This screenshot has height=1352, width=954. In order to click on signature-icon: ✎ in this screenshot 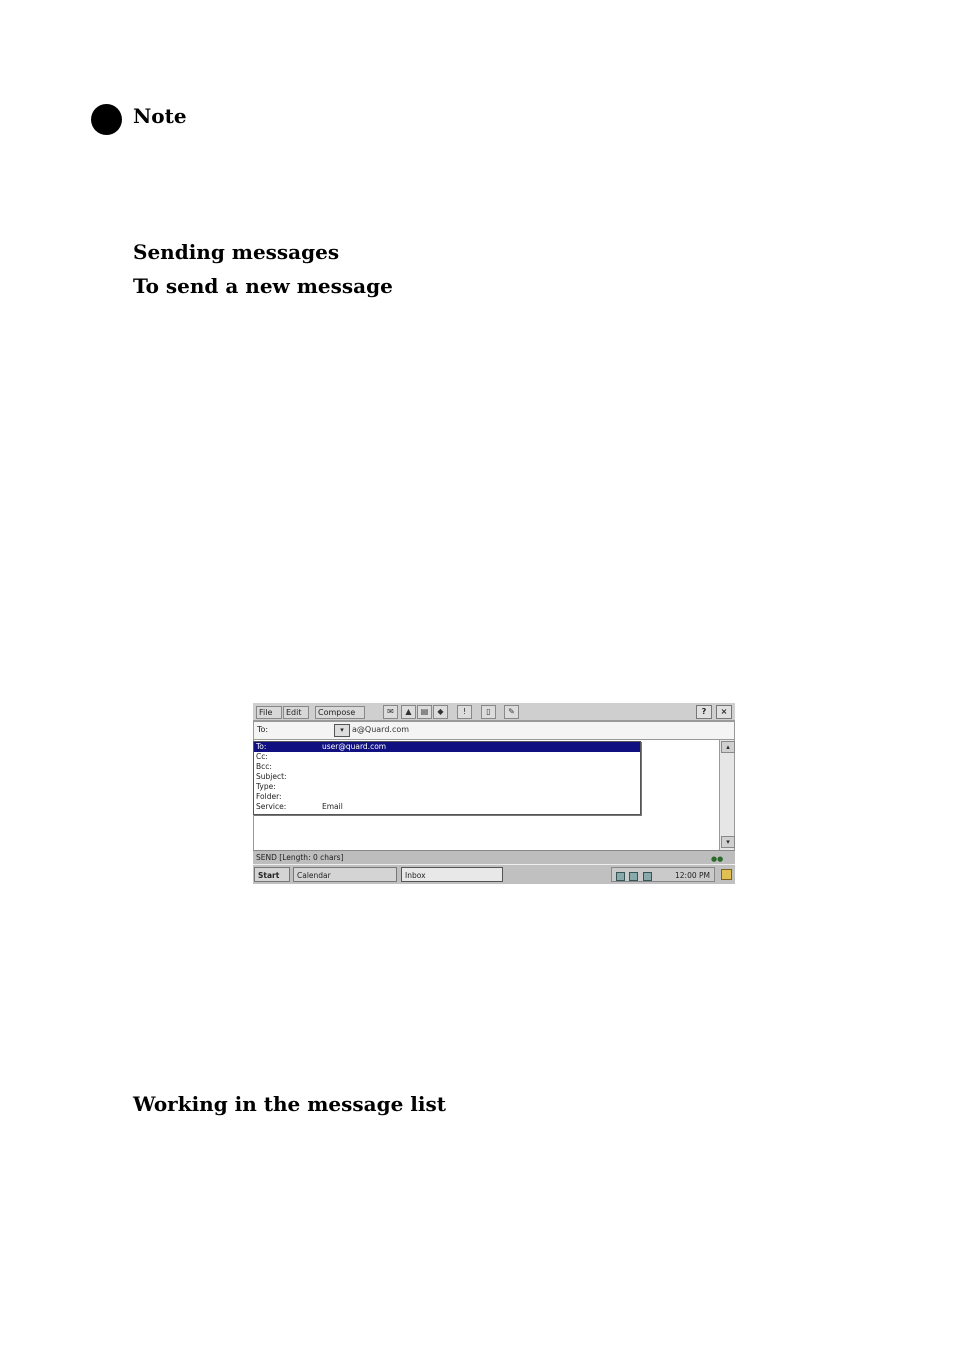, I will do `click(511, 712)`.